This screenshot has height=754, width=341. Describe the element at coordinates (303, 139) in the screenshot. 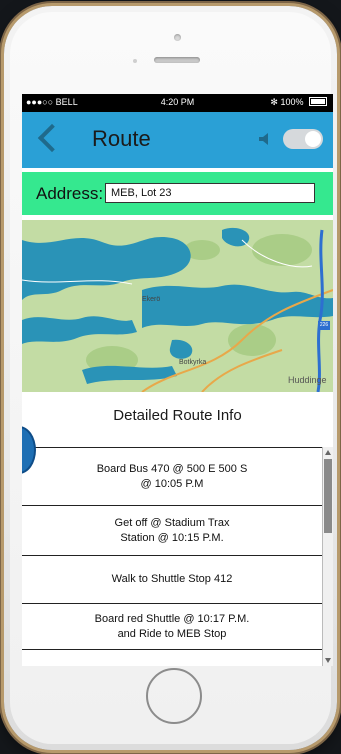

I see `sound-toggle` at that location.